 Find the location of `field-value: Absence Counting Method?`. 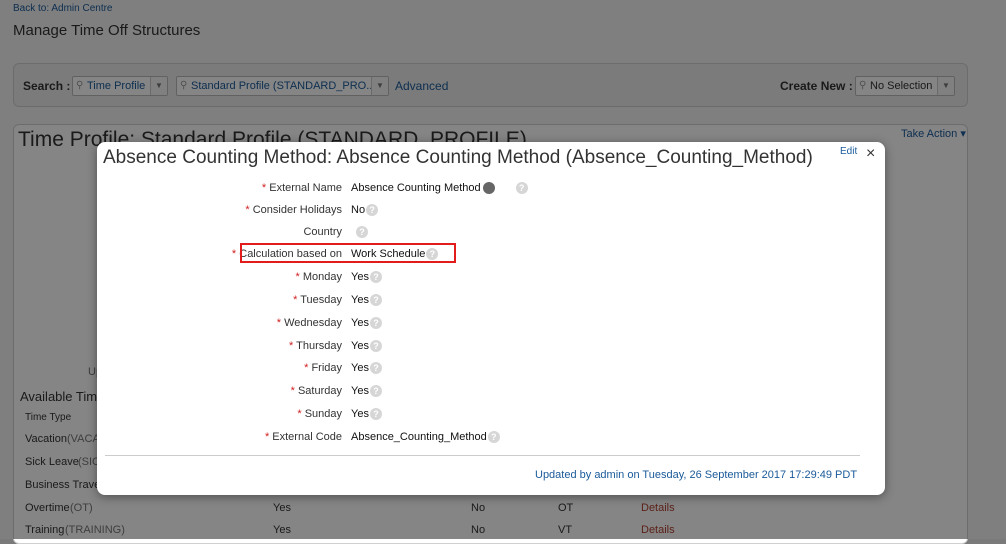

field-value: Absence Counting Method? is located at coordinates (439, 188).